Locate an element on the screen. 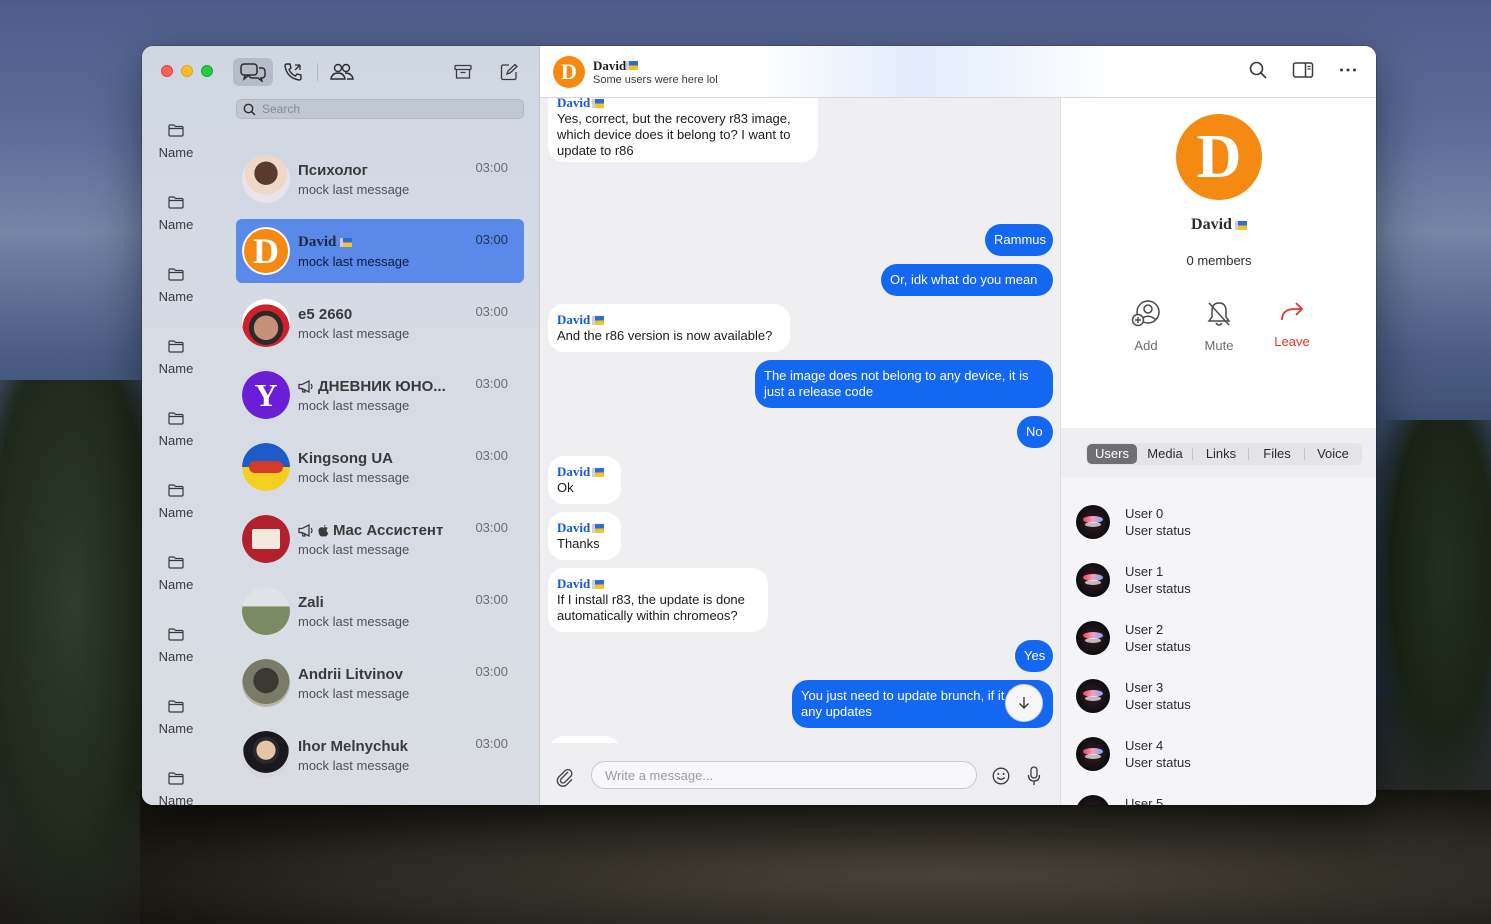  close-window-button is located at coordinates (167, 71).